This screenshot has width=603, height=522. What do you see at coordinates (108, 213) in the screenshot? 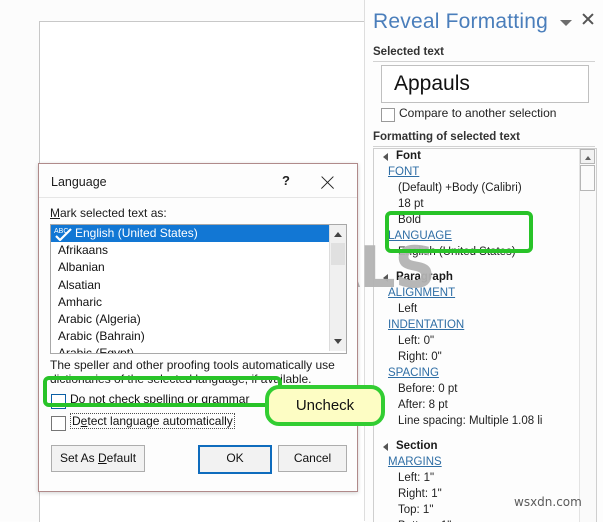
I see `mark-selected-text-label: Mark selected text as:` at bounding box center [108, 213].